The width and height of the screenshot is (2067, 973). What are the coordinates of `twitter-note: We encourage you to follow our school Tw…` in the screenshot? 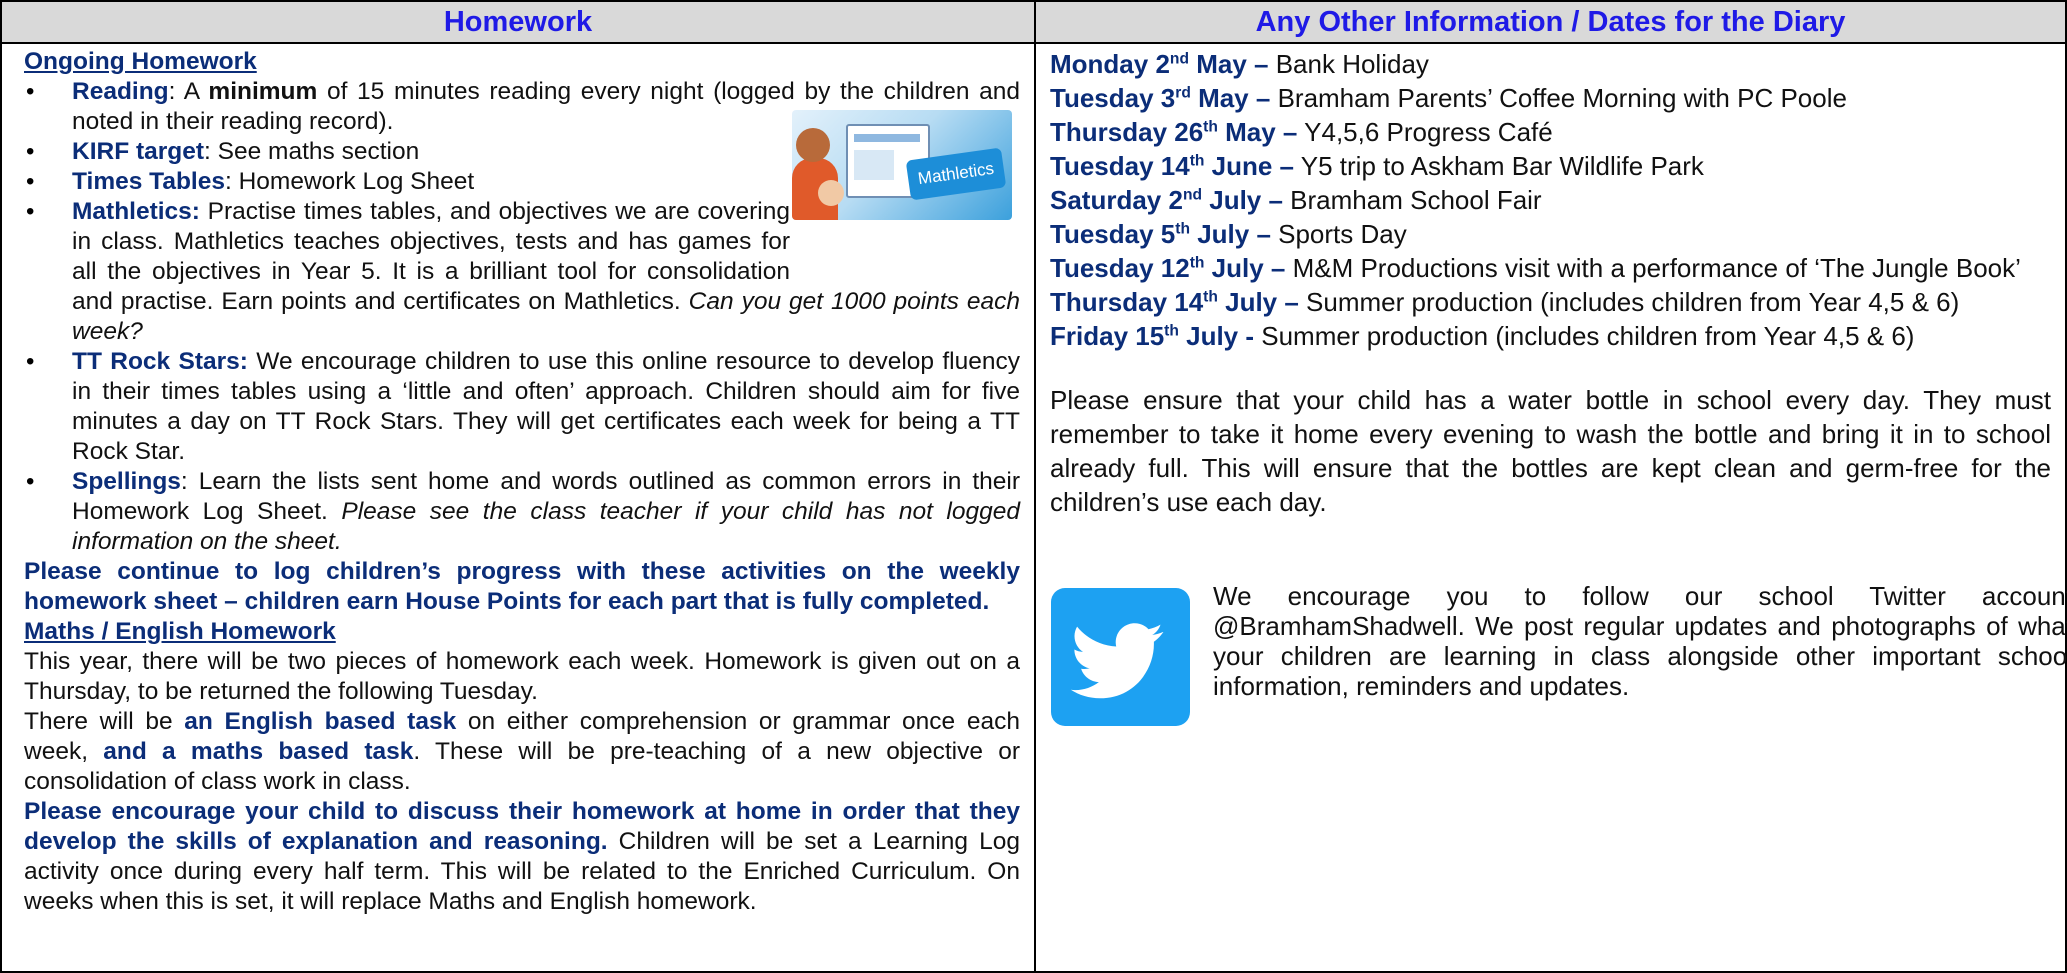 It's located at (1640, 641).